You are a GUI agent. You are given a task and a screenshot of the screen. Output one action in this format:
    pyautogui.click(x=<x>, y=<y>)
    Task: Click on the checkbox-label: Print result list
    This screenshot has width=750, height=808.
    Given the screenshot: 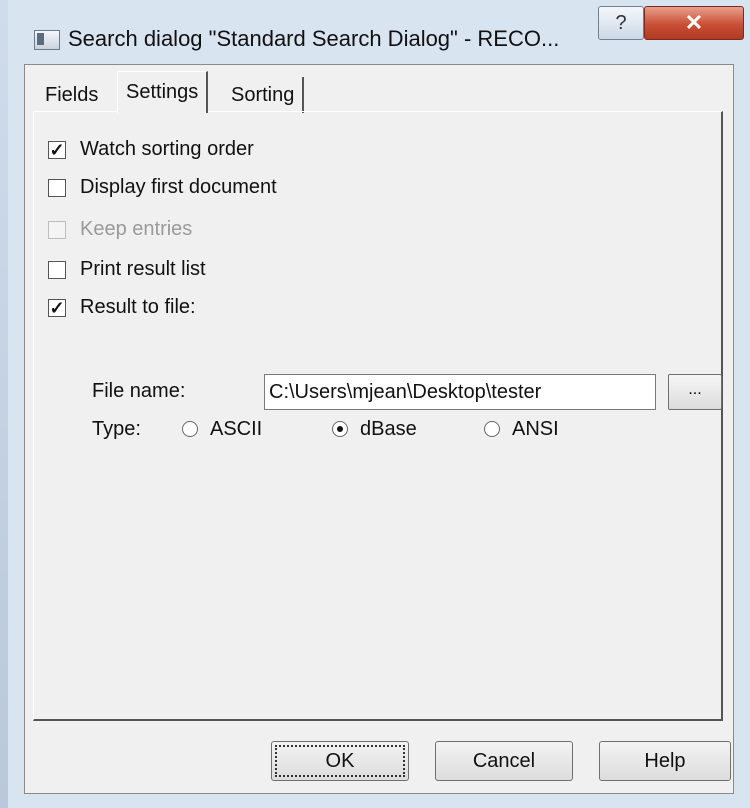 What is the action you would take?
    pyautogui.click(x=143, y=269)
    